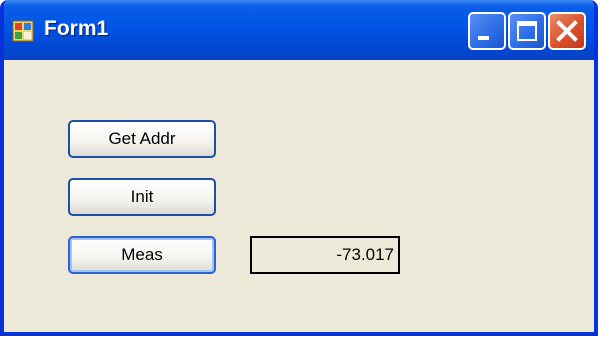 This screenshot has height=339, width=598. Describe the element at coordinates (142, 197) in the screenshot. I see `init-button: Init` at that location.